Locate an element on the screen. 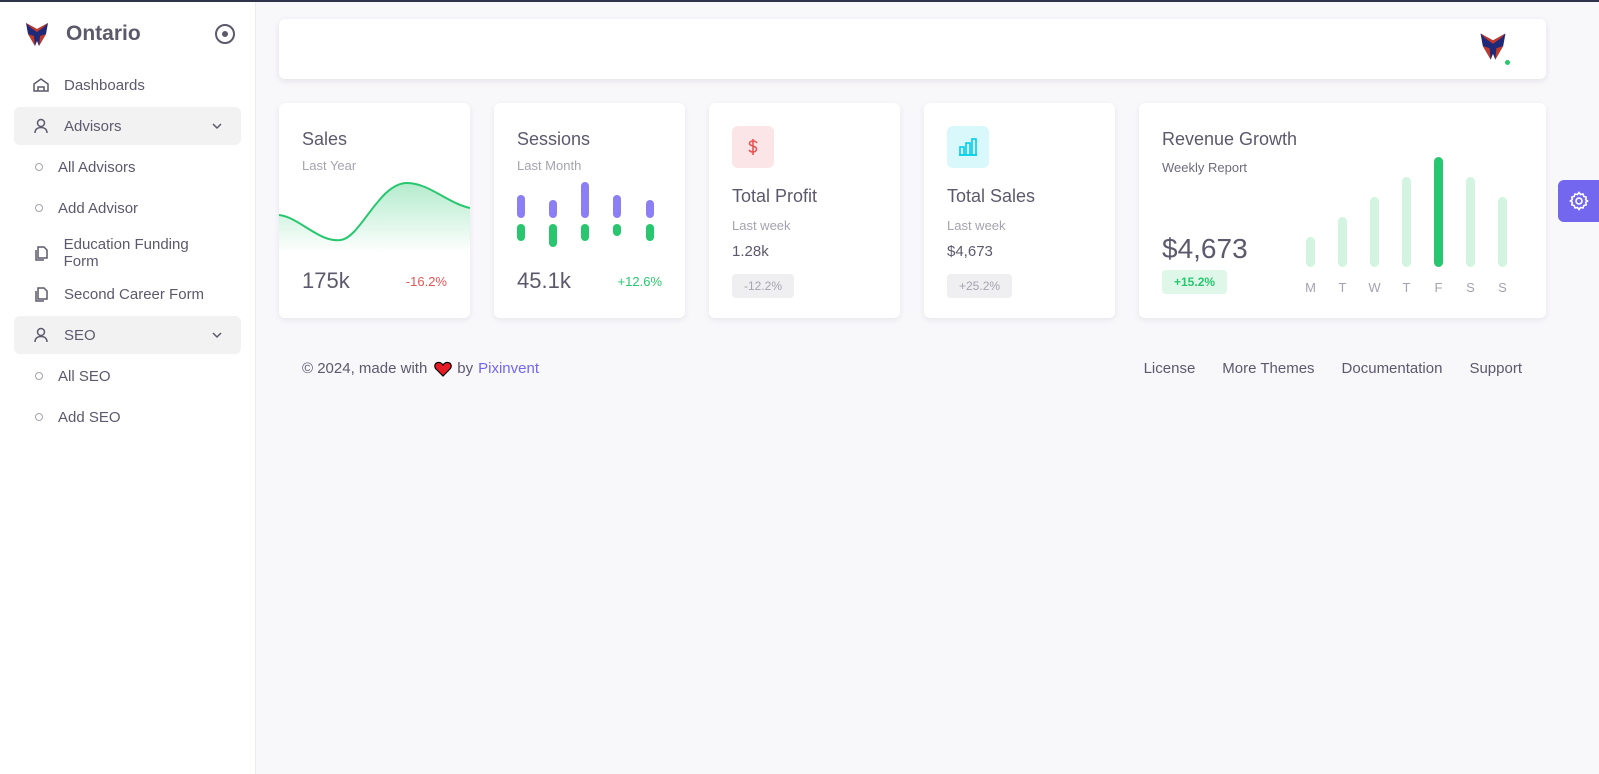 This screenshot has height=774, width=1599. heart-icon is located at coordinates (443, 369).